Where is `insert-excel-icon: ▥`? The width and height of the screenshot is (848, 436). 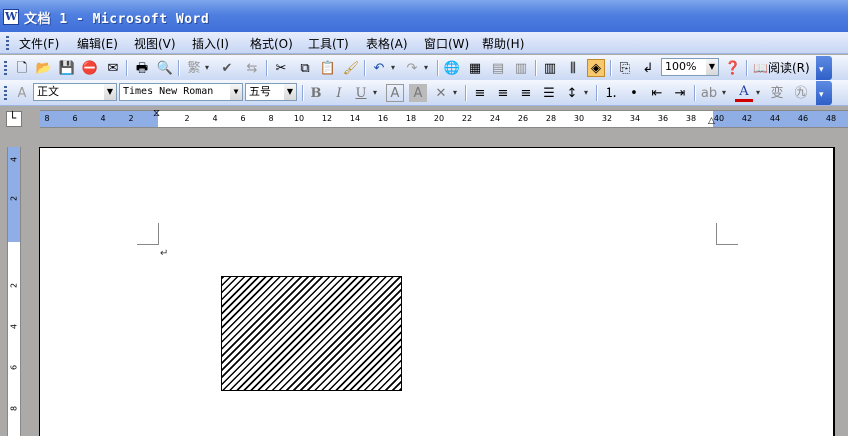 insert-excel-icon: ▥ is located at coordinates (521, 68).